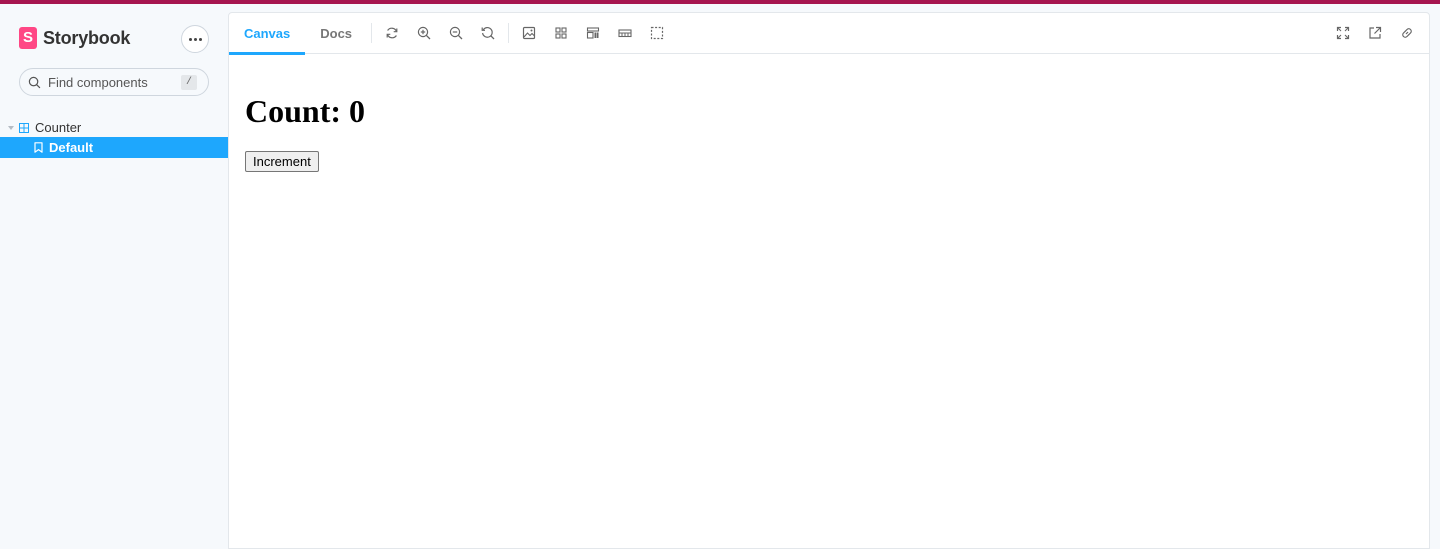  I want to click on reload-icon, so click(392, 33).